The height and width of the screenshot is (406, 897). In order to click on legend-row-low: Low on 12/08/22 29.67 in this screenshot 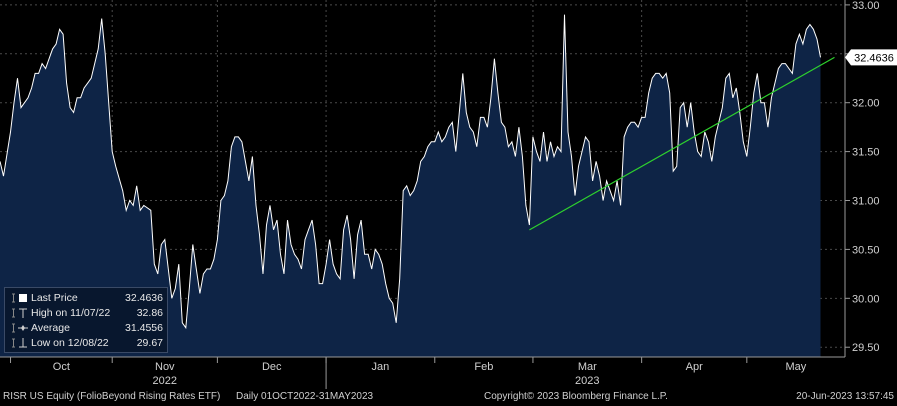, I will do `click(86, 343)`.